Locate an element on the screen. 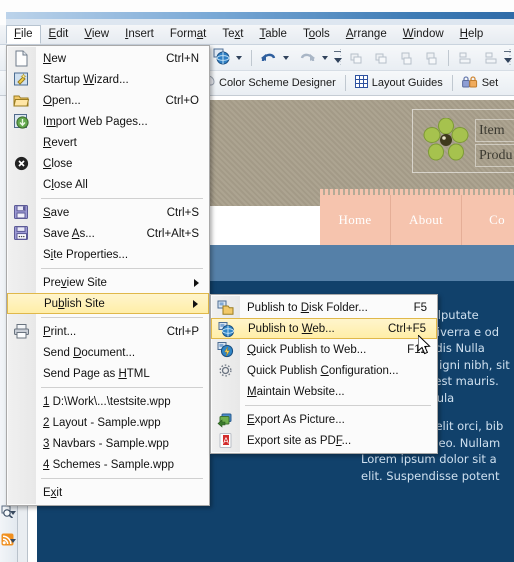 This screenshot has height=562, width=514. site-nav-contact: Co is located at coordinates (488, 220).